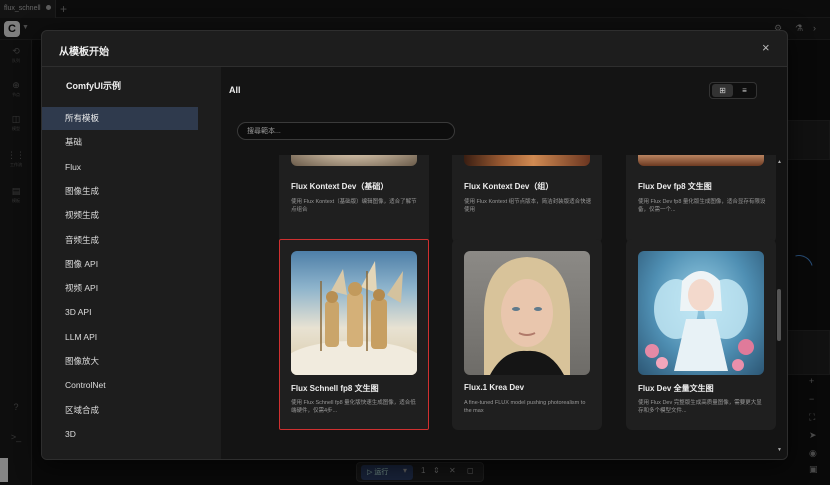 The height and width of the screenshot is (485, 830). Describe the element at coordinates (82, 409) in the screenshot. I see `sidebar-item-label: 区域合成` at that location.